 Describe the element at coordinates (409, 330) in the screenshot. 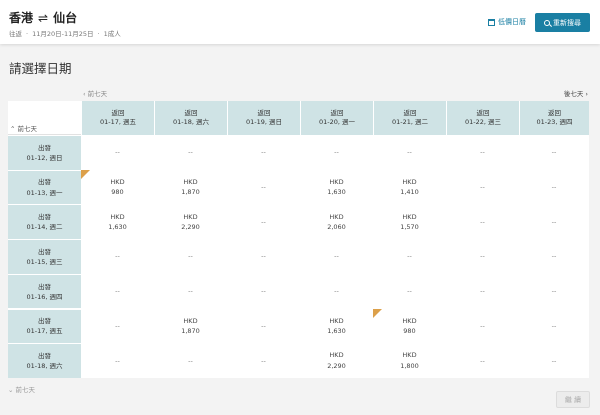

I see `price-value: 980` at that location.